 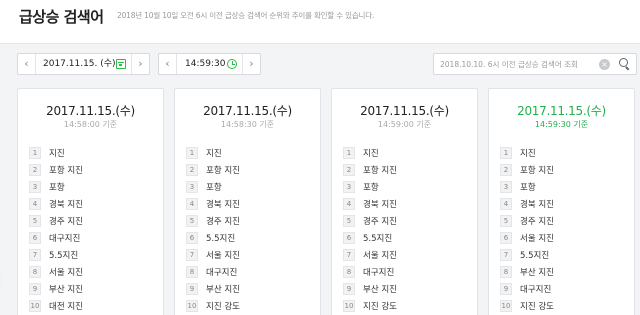 I want to click on list-item: 8 부산 지진, so click(x=564, y=273).